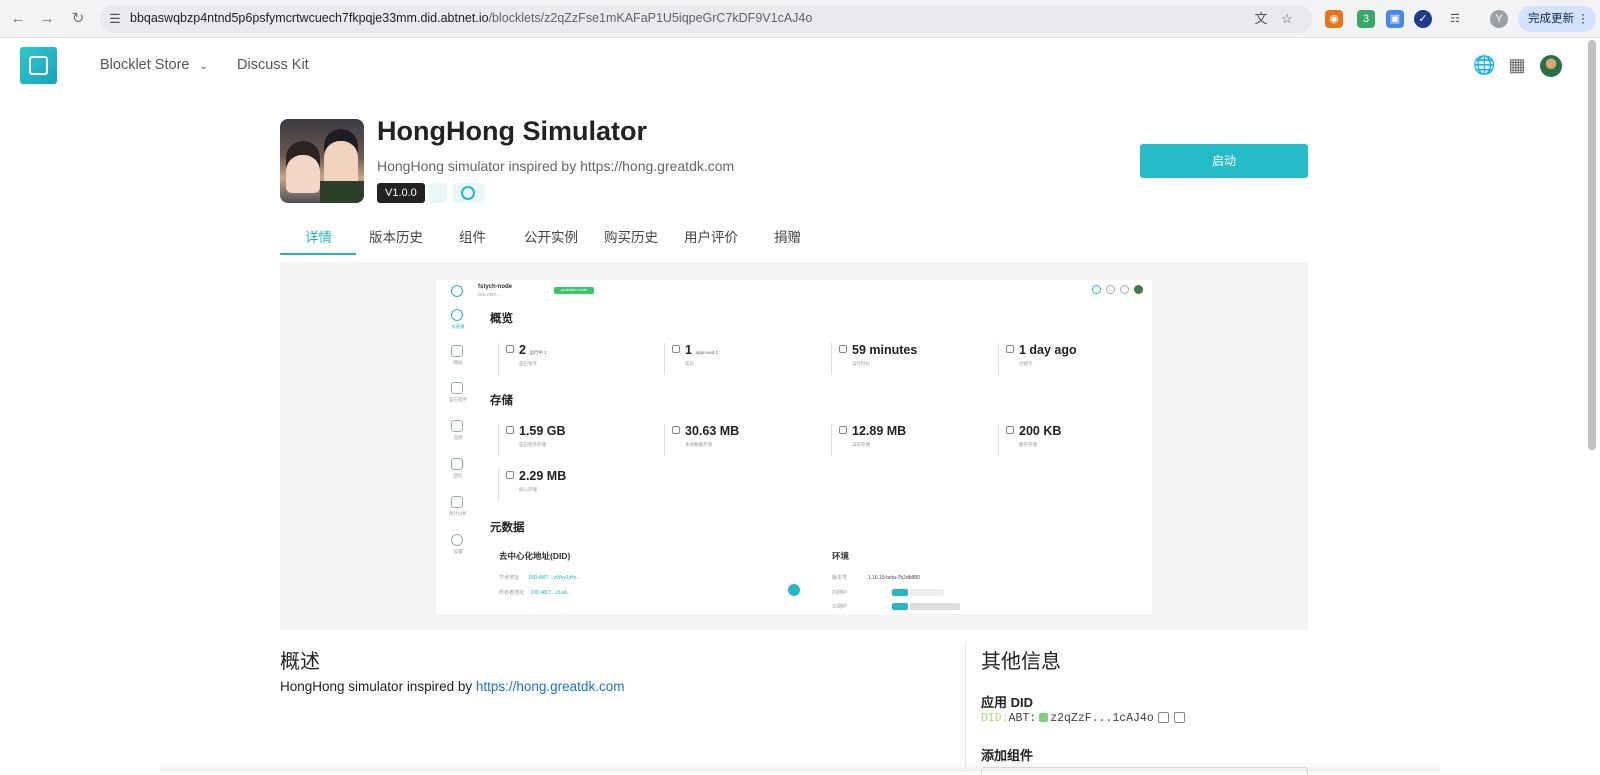 The height and width of the screenshot is (775, 1600). What do you see at coordinates (688, 350) in the screenshot?
I see `stat-number: 1` at bounding box center [688, 350].